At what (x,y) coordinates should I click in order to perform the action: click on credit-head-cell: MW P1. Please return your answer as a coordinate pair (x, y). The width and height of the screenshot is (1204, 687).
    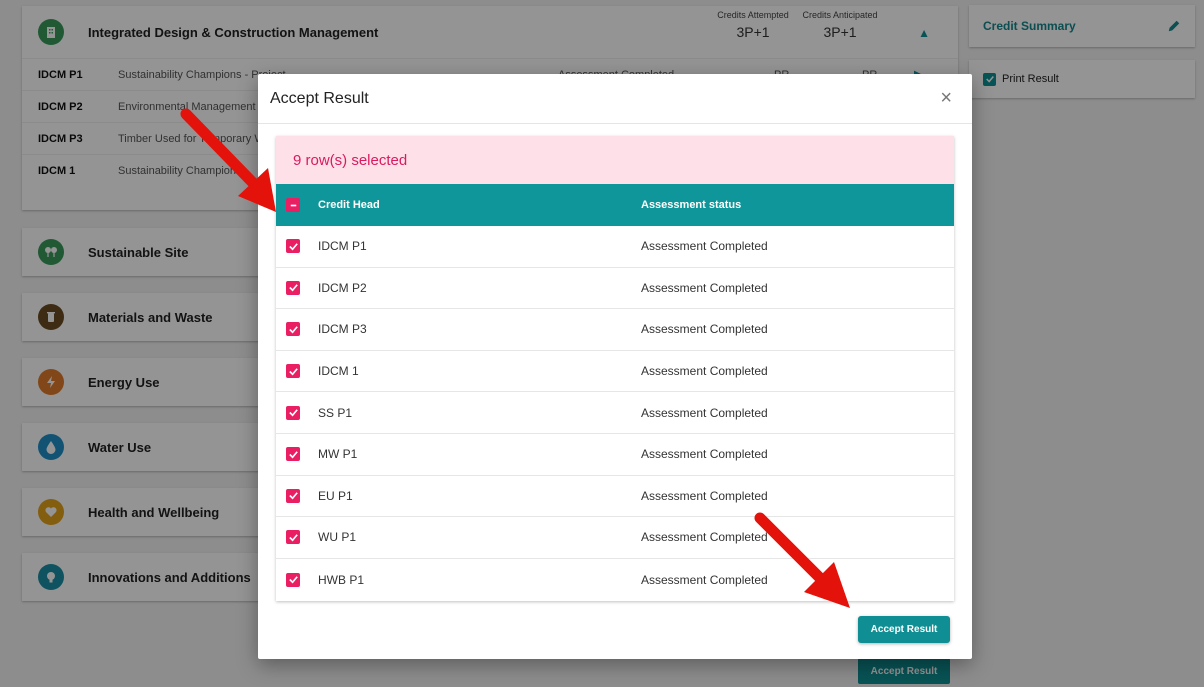
    Looking at the image, I should click on (338, 454).